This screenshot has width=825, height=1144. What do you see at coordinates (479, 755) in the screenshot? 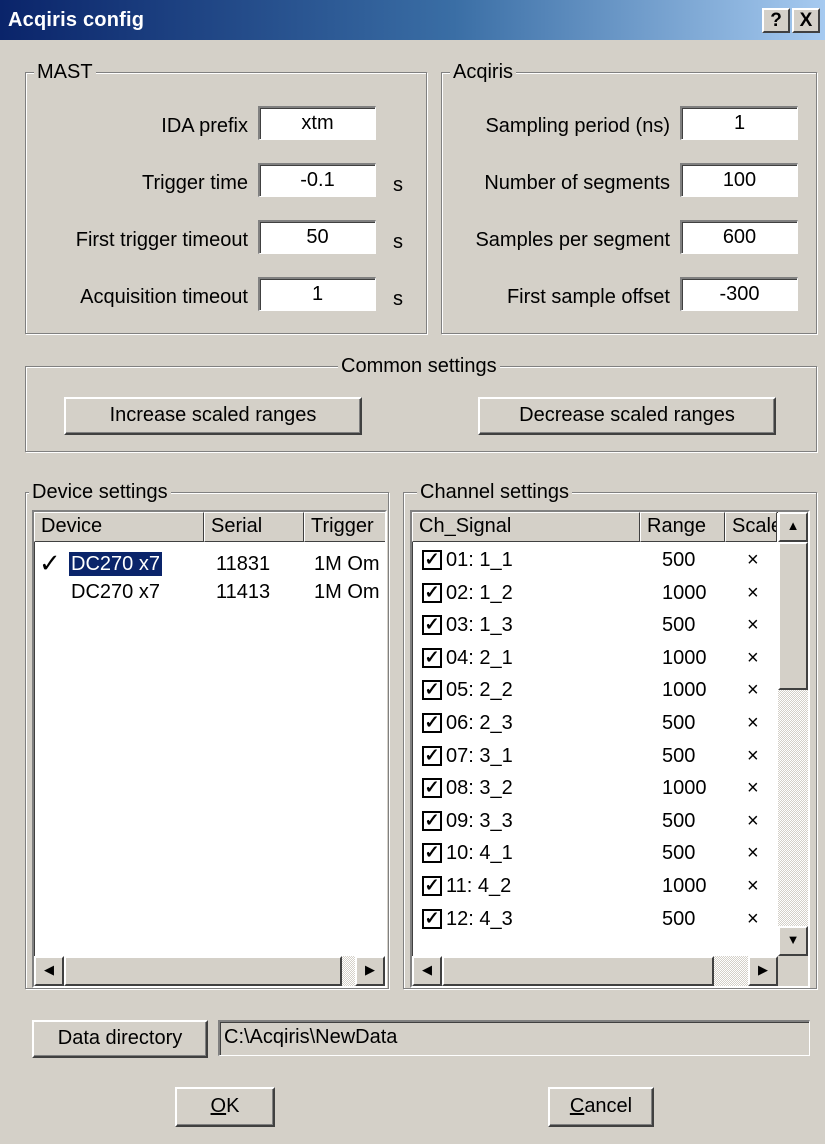
I see `channel-signal: 07: 3_1` at bounding box center [479, 755].